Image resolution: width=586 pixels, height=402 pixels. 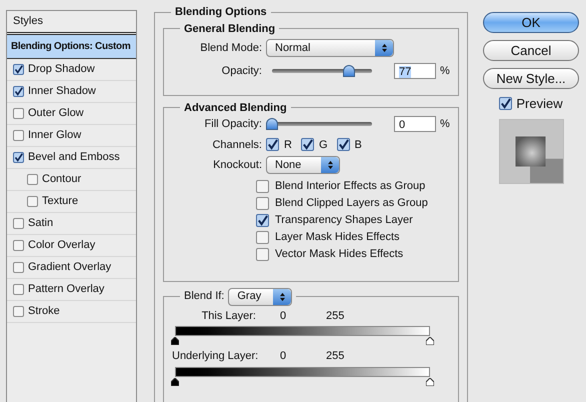 I want to click on style-list-item: Contour, so click(x=71, y=180).